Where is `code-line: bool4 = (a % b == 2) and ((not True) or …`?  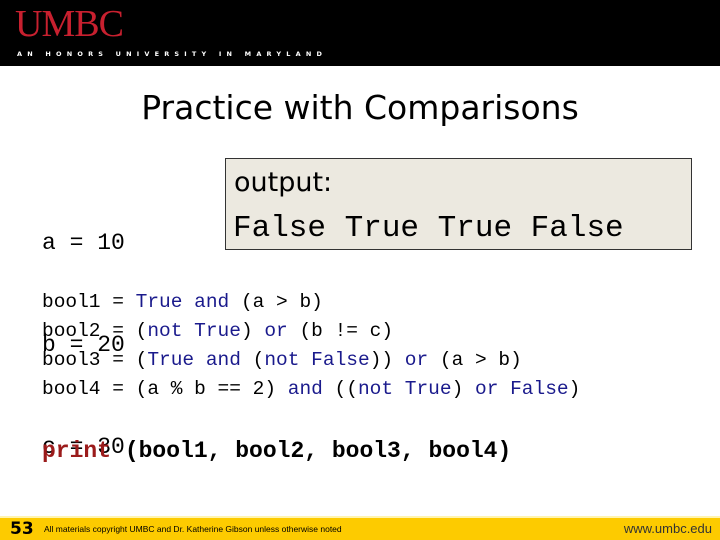
code-line: bool4 = (a % b == 2) and ((not True) or … is located at coordinates (311, 389).